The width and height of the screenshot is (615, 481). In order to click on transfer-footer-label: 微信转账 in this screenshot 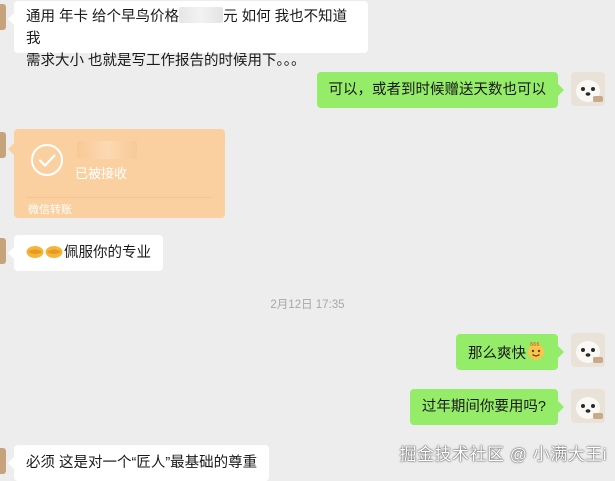, I will do `click(50, 210)`.